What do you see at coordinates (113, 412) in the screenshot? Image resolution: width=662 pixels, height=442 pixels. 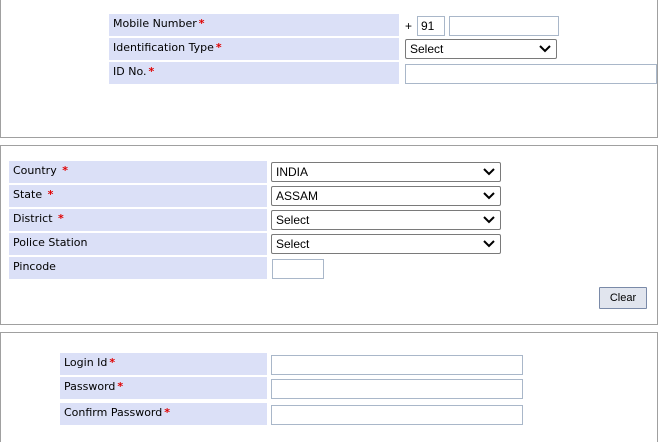 I see `confirm-password-label-text: Confirm Password` at bounding box center [113, 412].